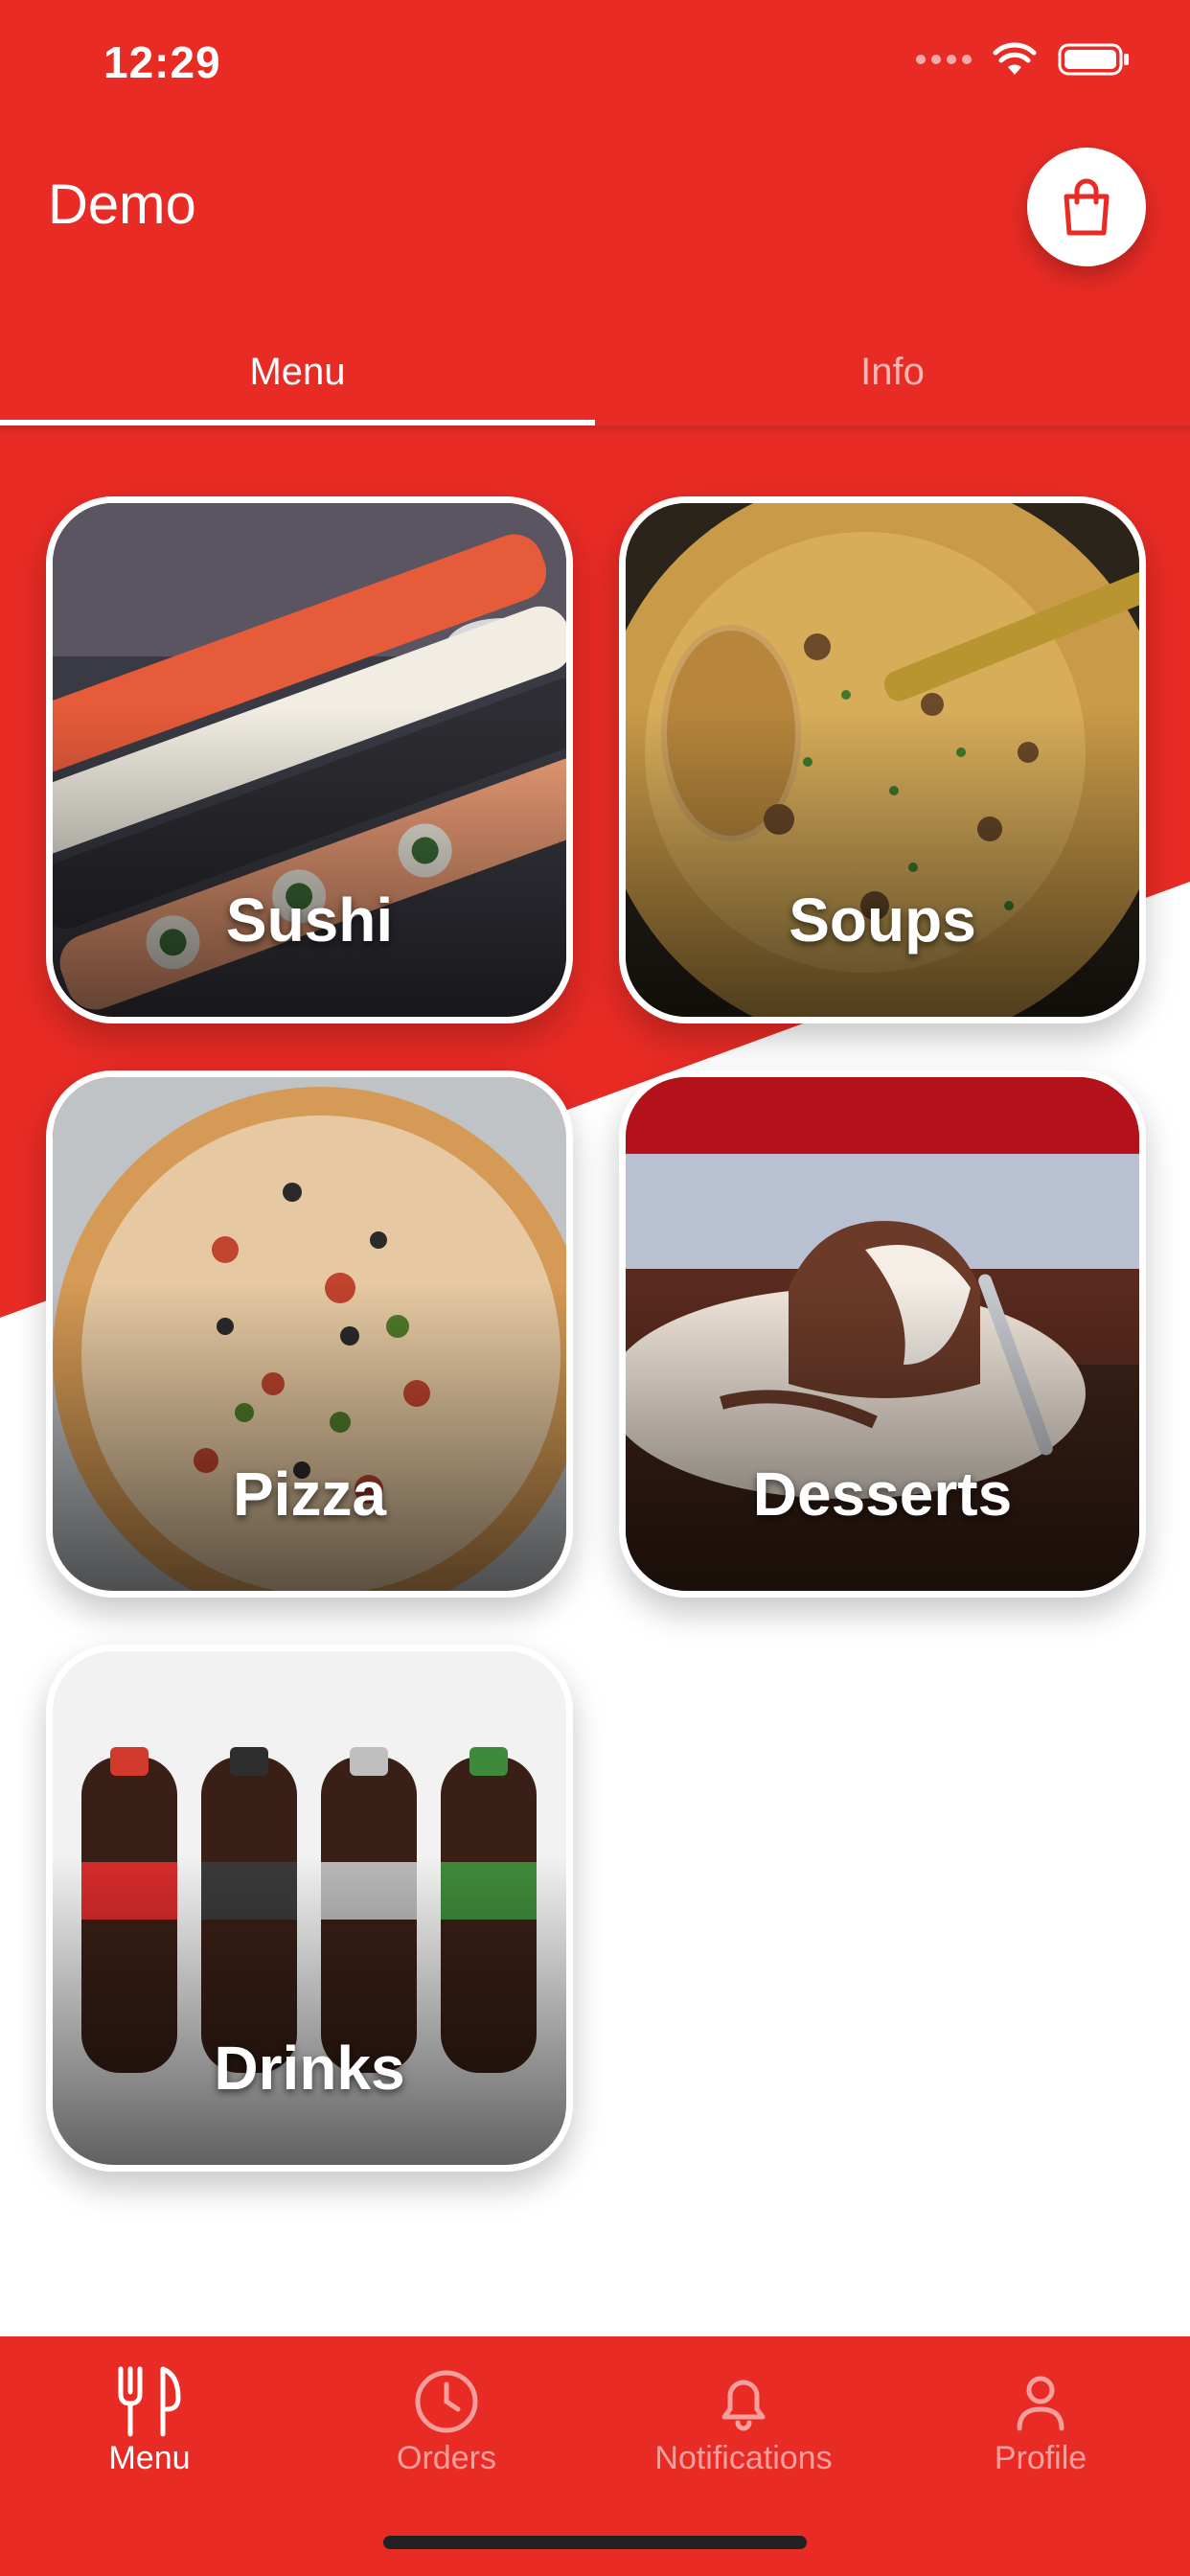  Describe the element at coordinates (1040, 2401) in the screenshot. I see `user-icon` at that location.